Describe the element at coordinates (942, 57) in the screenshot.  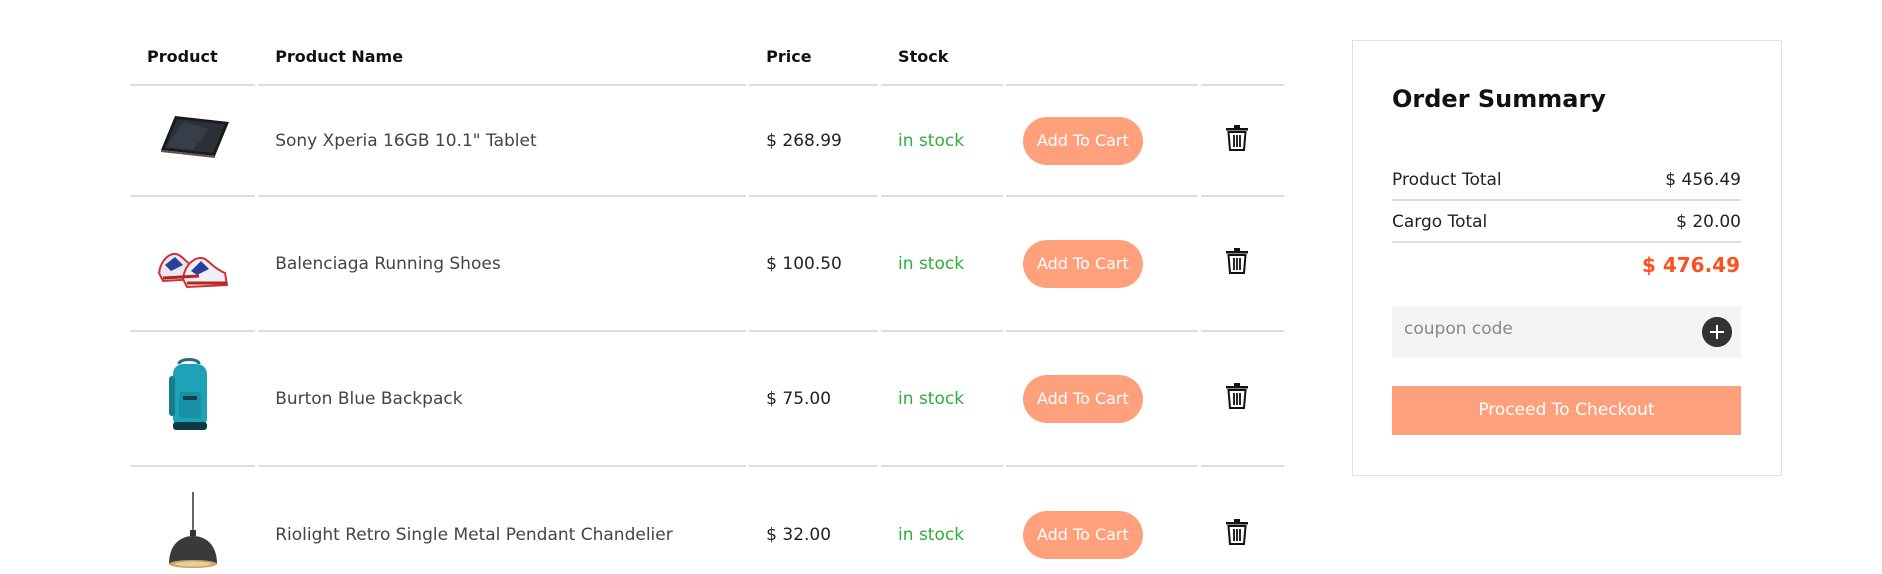
I see `header-stock: Stock` at that location.